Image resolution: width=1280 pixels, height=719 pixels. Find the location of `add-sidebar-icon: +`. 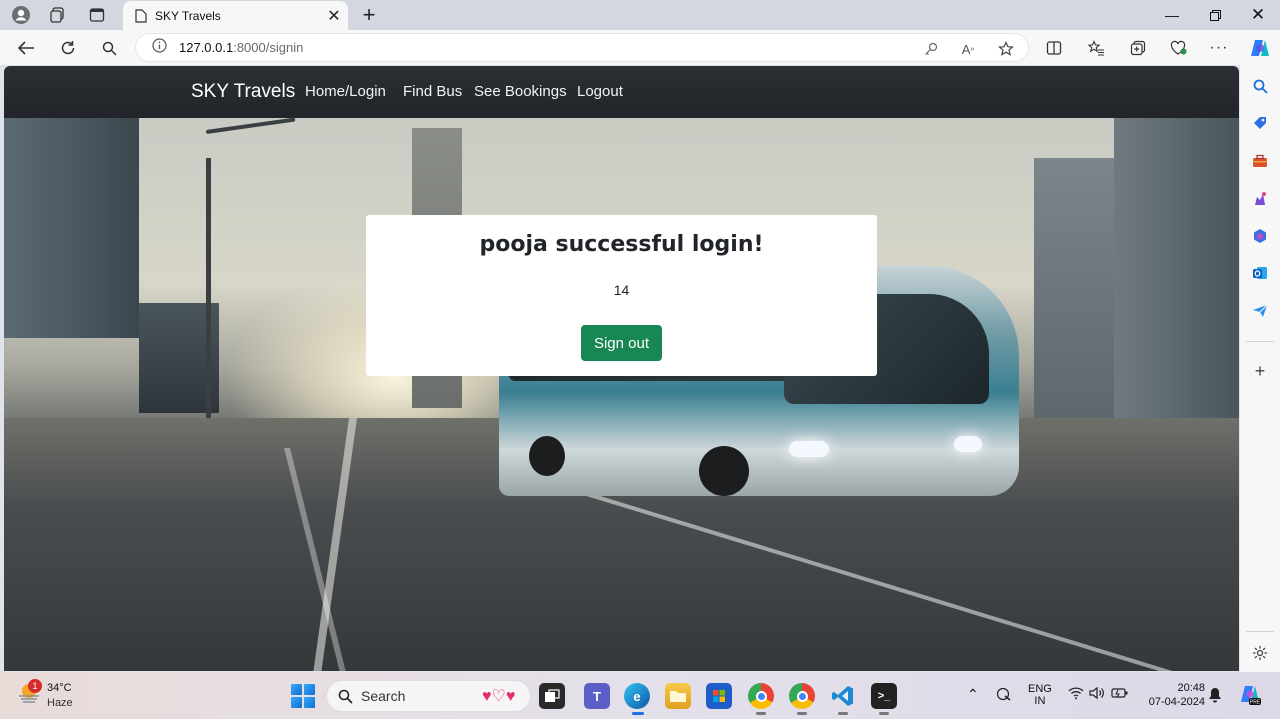

add-sidebar-icon: + is located at coordinates (1260, 371).